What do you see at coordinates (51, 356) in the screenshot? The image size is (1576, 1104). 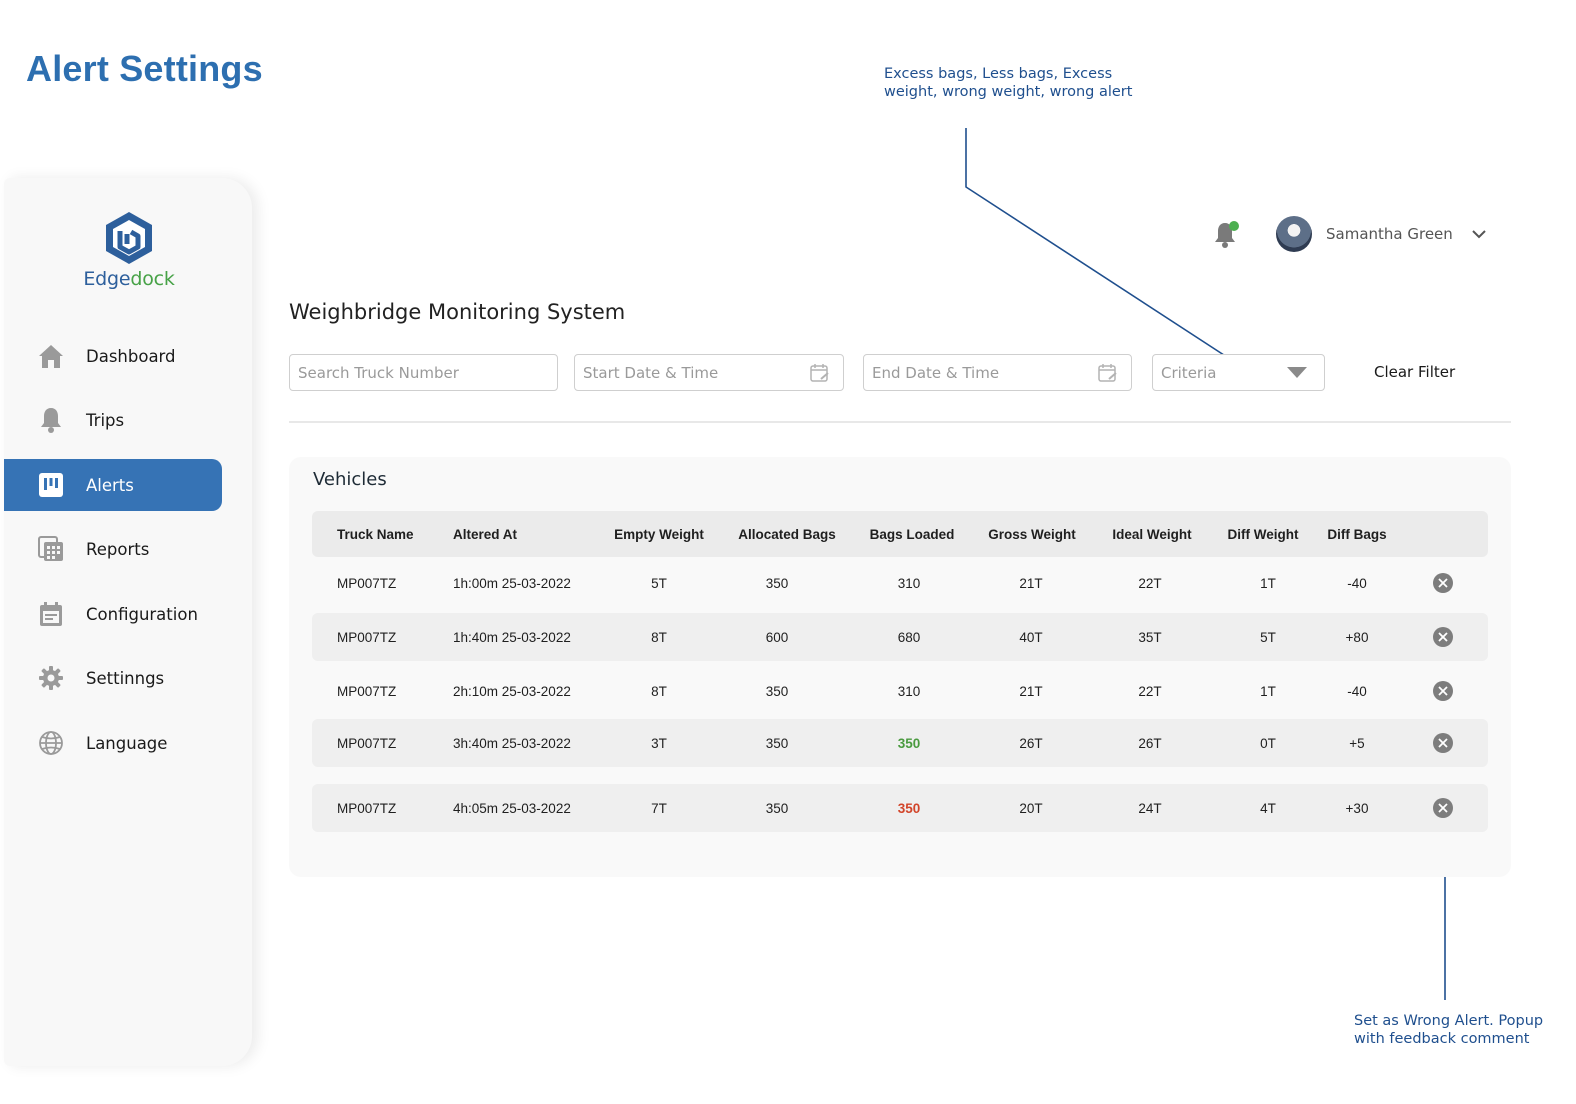 I see `home-icon` at bounding box center [51, 356].